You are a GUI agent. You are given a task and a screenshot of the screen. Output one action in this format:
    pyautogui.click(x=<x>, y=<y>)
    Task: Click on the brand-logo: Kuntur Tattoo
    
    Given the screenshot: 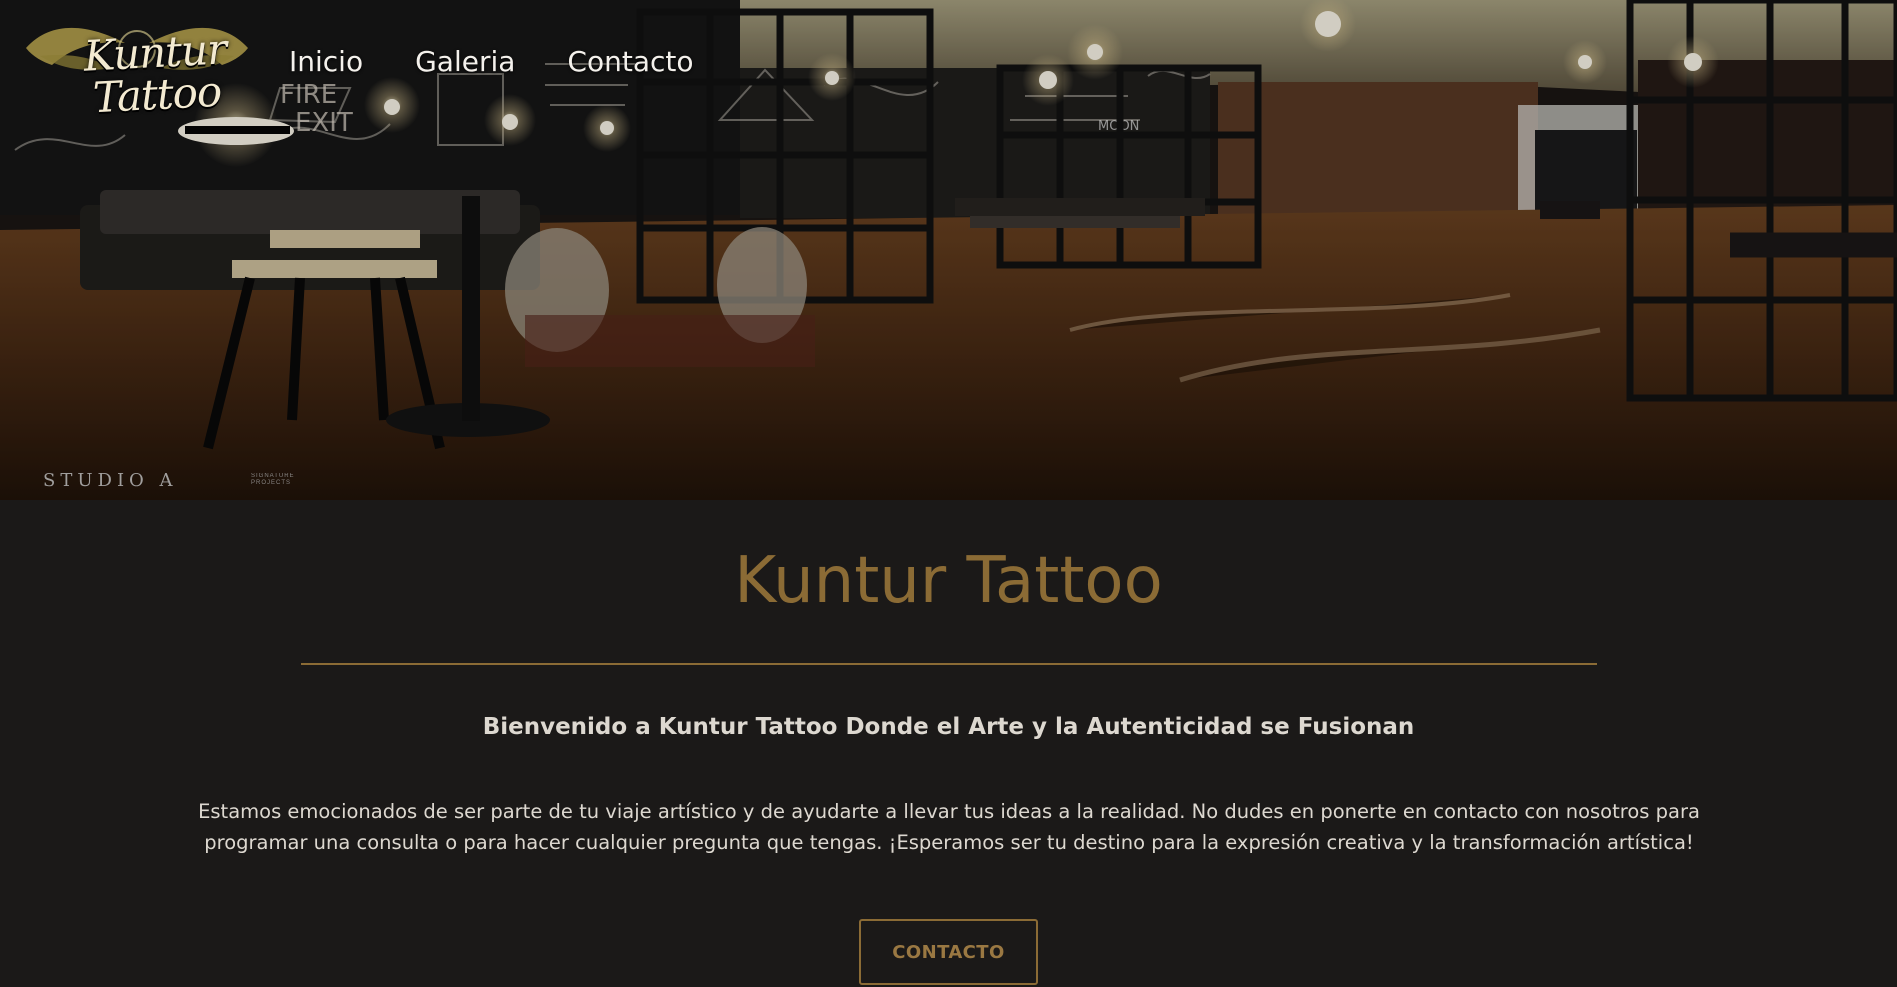 What is the action you would take?
    pyautogui.click(x=137, y=66)
    